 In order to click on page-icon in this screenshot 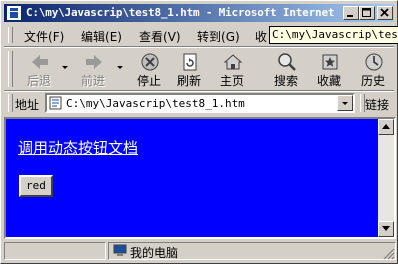, I will do `click(55, 103)`.